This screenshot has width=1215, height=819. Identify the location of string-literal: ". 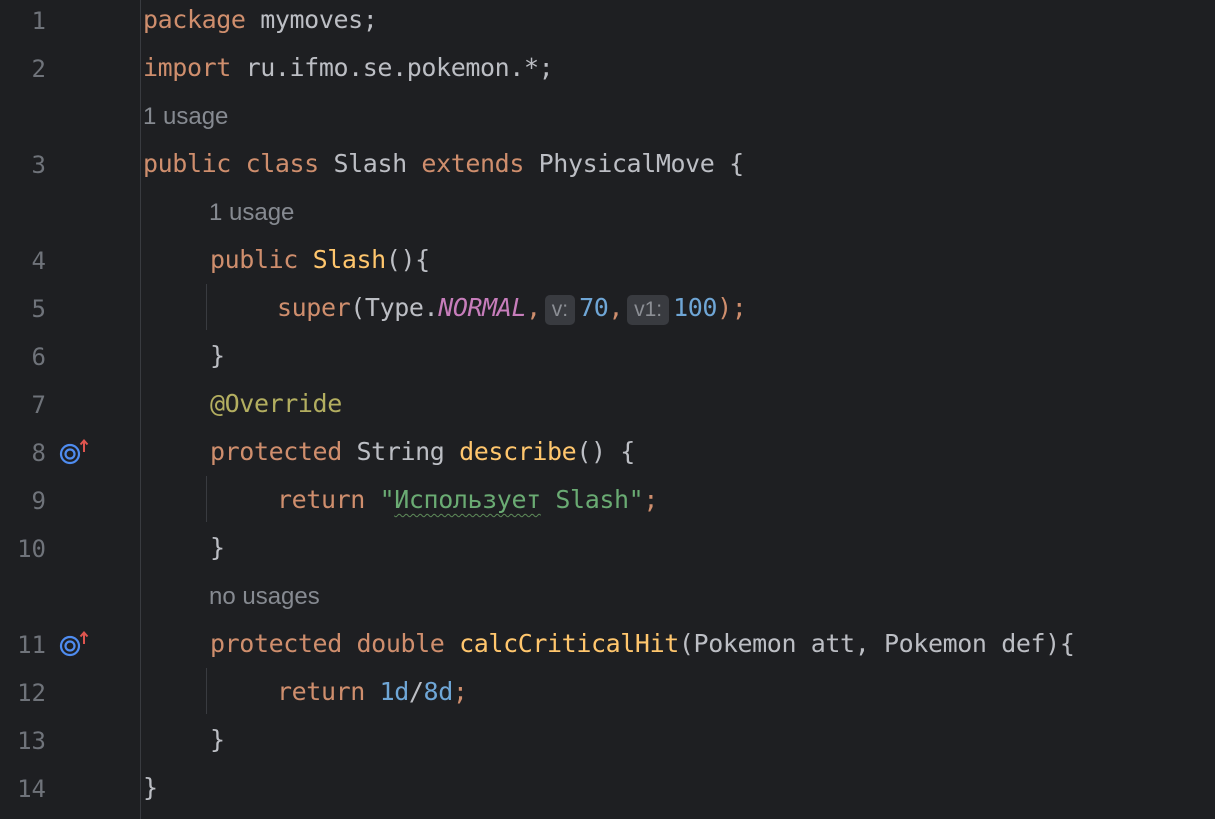
(387, 499).